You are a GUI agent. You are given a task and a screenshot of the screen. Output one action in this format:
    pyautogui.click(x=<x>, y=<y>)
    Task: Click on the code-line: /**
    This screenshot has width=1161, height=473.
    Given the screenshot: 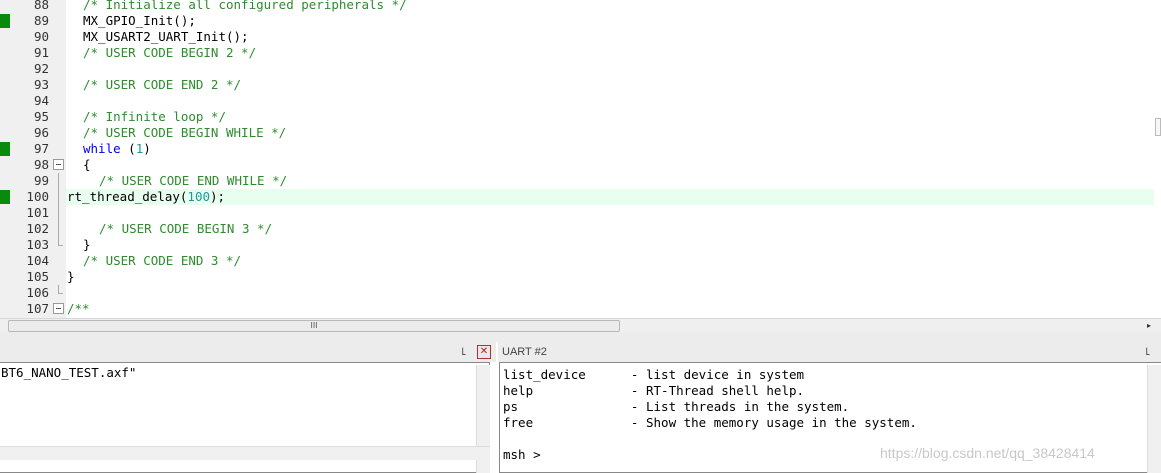 What is the action you would take?
    pyautogui.click(x=78, y=309)
    